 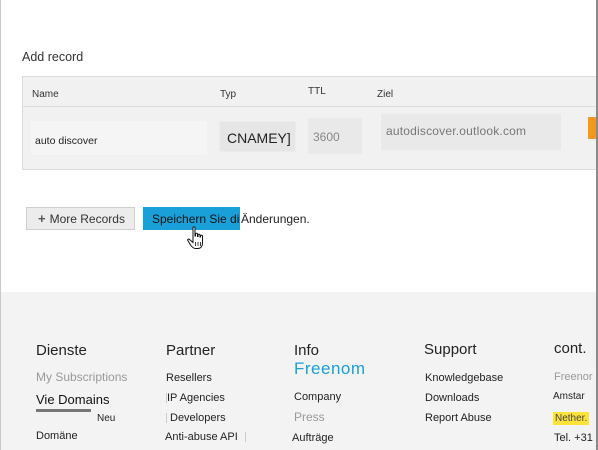 What do you see at coordinates (53, 57) in the screenshot?
I see `add-record-title: Add record` at bounding box center [53, 57].